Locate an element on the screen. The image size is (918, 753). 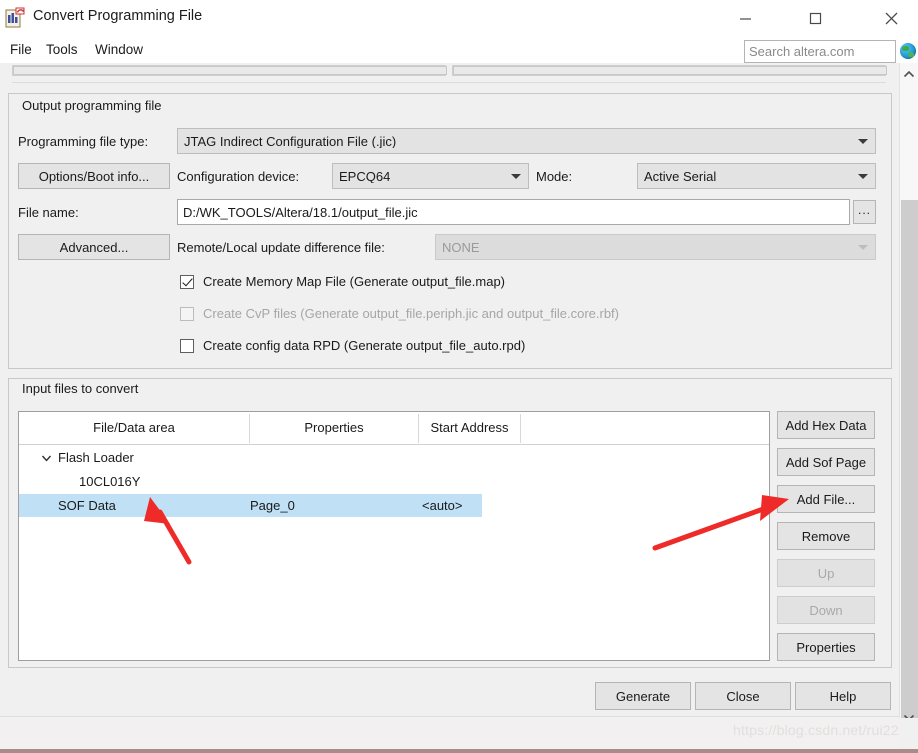
divider is located at coordinates (449, 82).